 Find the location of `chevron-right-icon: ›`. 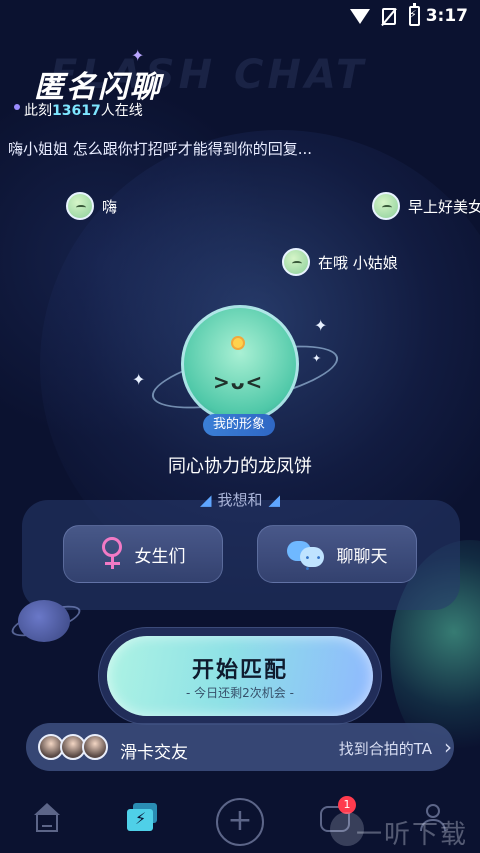

chevron-right-icon: › is located at coordinates (448, 747).